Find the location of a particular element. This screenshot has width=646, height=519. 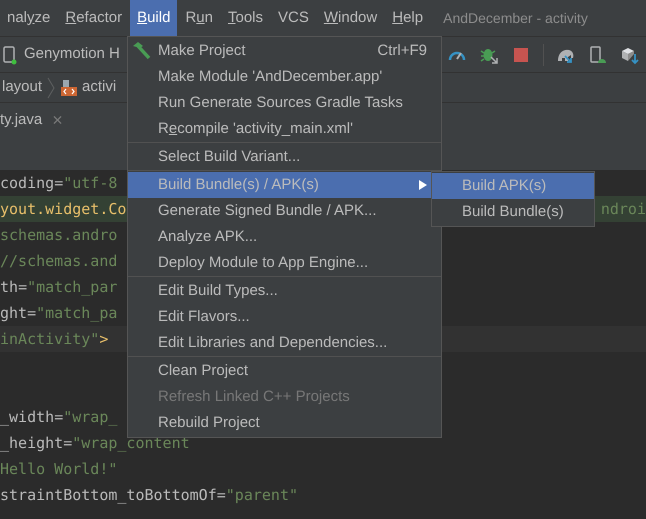

window-title: AndDecember - activity is located at coordinates (515, 18).